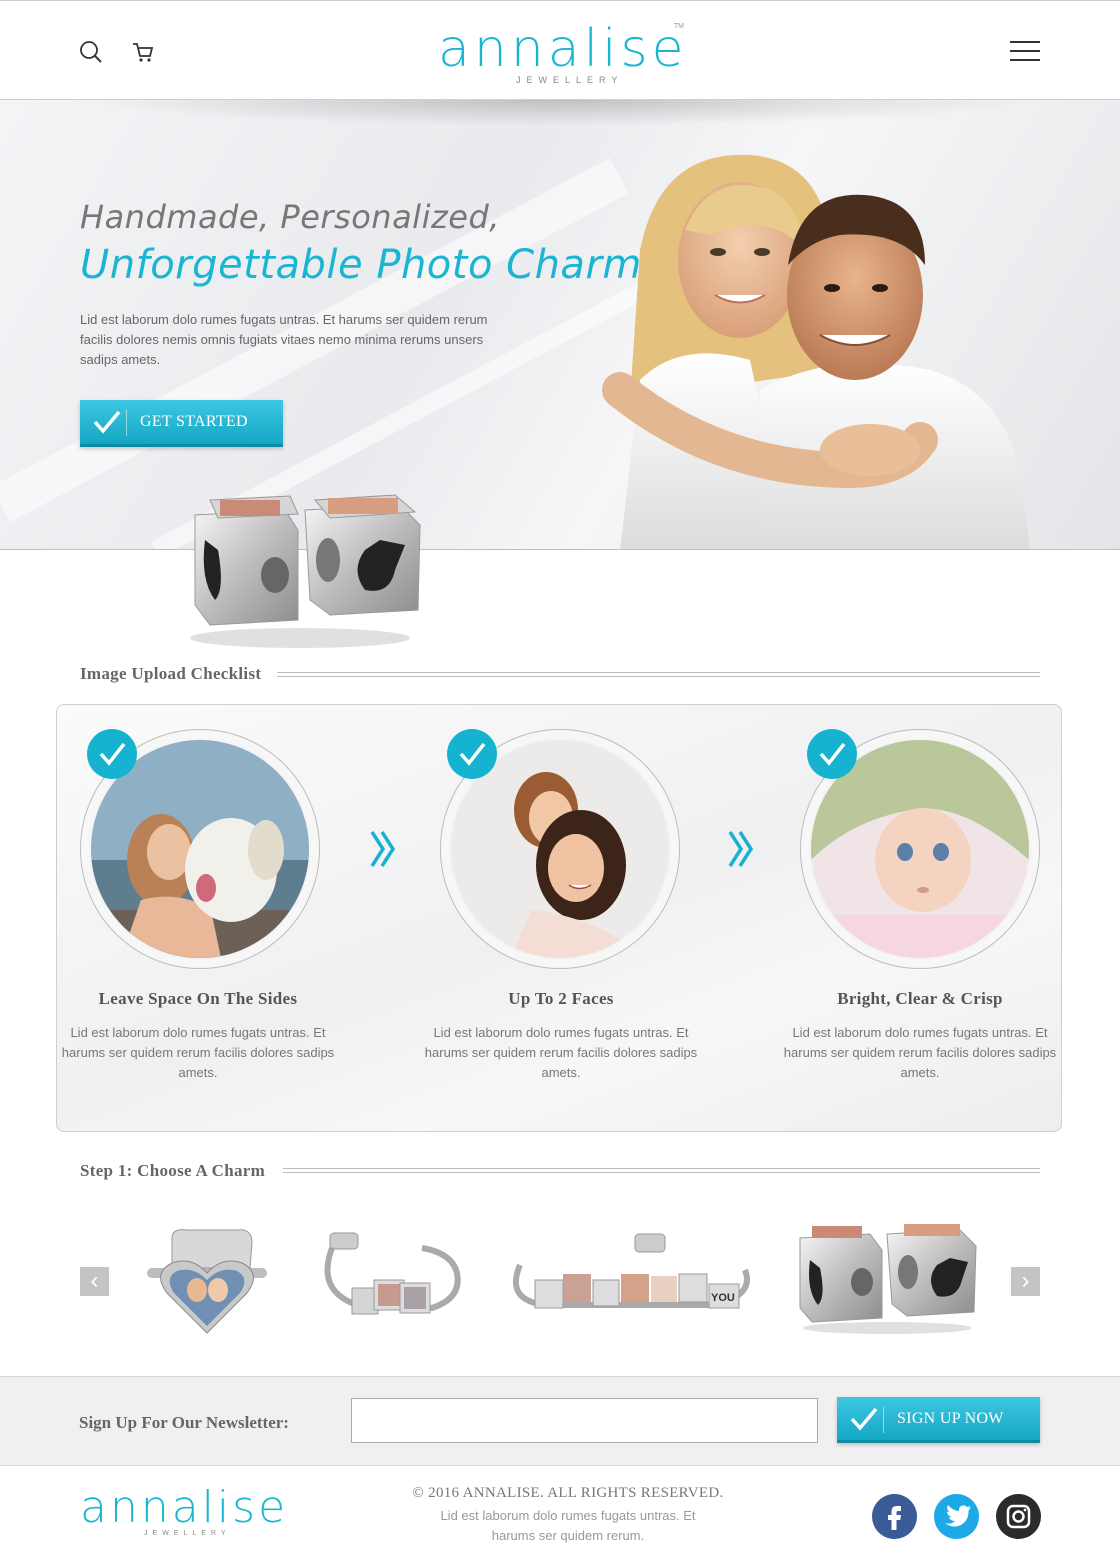 The height and width of the screenshot is (1560, 1120). Describe the element at coordinates (563, 49) in the screenshot. I see `logo-wordmark: annalise` at that location.